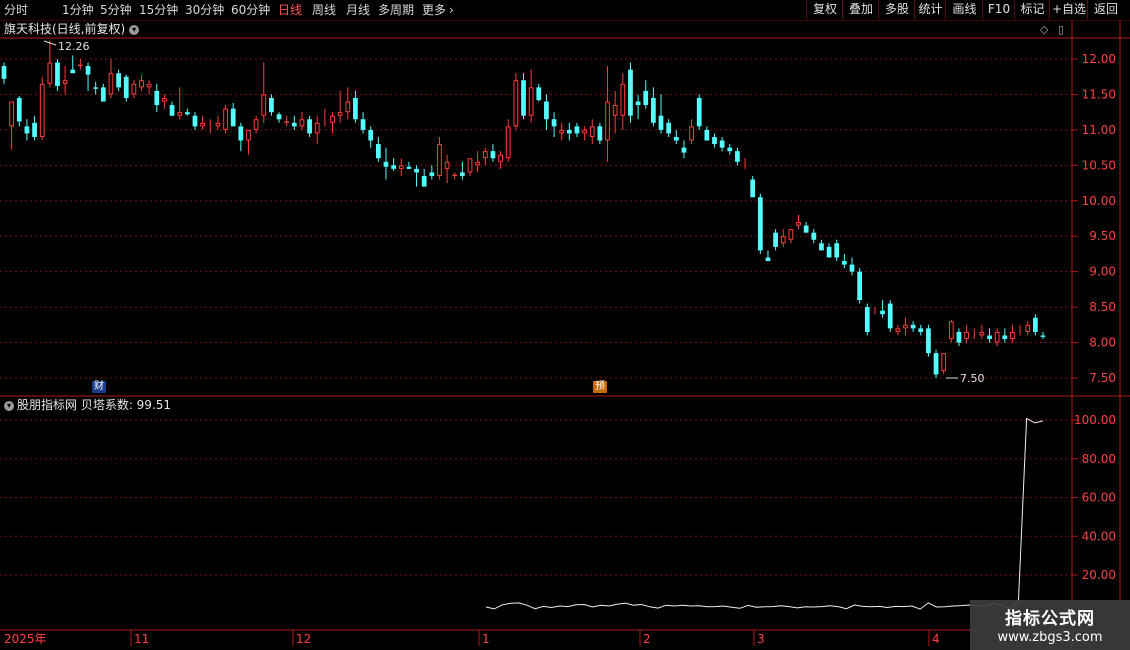 The width and height of the screenshot is (1130, 650). I want to click on period-tab-1min: 1分钟, so click(78, 10).